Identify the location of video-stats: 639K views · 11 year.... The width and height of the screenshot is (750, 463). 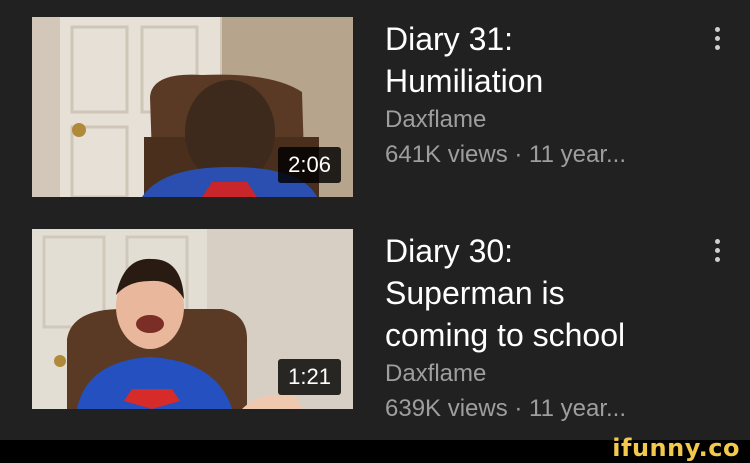
(506, 408).